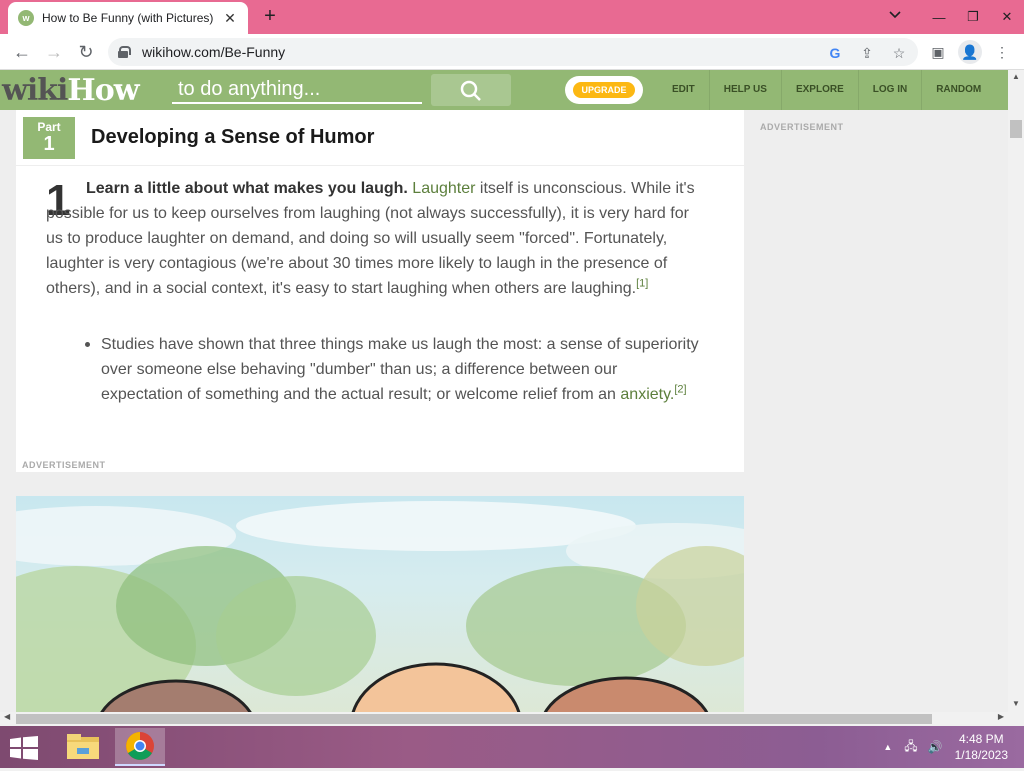 This screenshot has height=771, width=1024. I want to click on scroll-right-arrow-icon: ▶, so click(1001, 716).